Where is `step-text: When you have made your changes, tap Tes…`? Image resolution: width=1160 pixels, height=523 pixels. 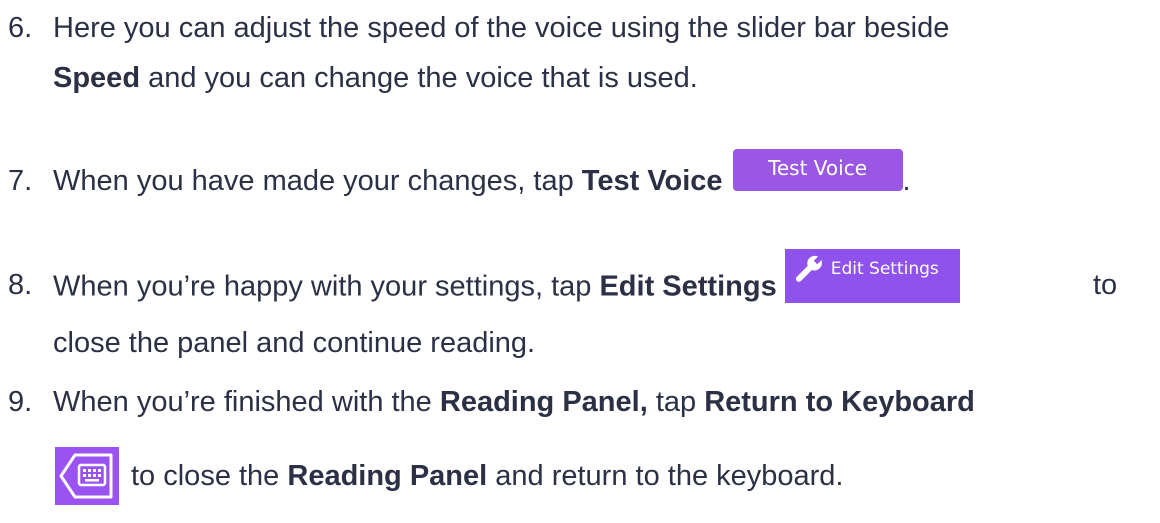
step-text: When you have made your changes, tap Tes… is located at coordinates (482, 177).